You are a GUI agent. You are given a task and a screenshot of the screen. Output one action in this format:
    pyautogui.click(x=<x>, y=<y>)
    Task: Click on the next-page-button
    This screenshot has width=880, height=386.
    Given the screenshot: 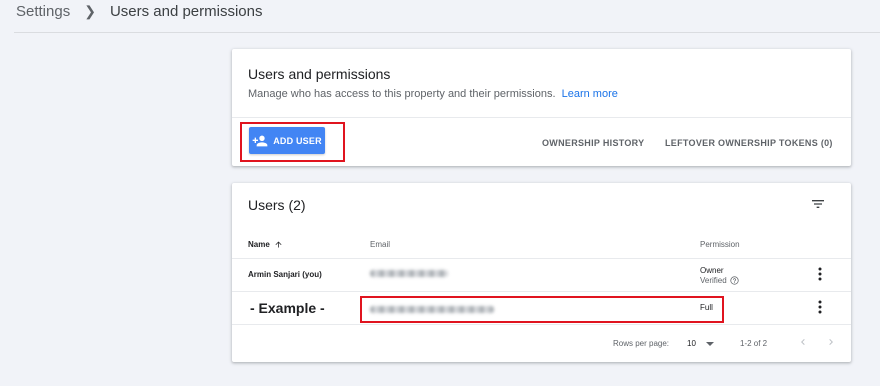 What is the action you would take?
    pyautogui.click(x=831, y=343)
    